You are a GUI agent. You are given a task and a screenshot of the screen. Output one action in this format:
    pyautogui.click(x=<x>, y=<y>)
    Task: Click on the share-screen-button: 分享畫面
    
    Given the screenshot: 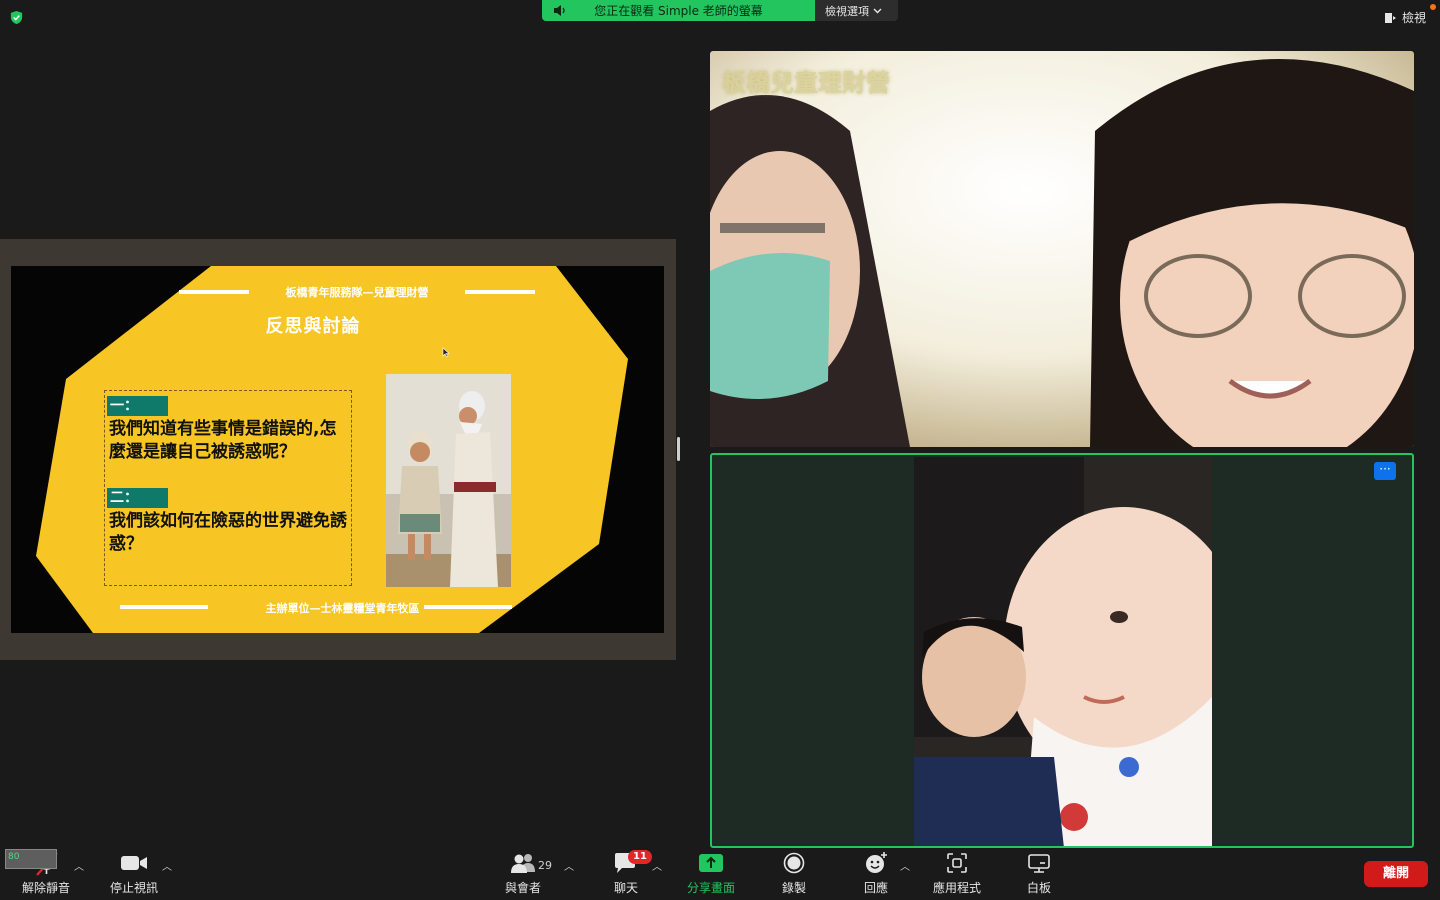 What is the action you would take?
    pyautogui.click(x=711, y=874)
    